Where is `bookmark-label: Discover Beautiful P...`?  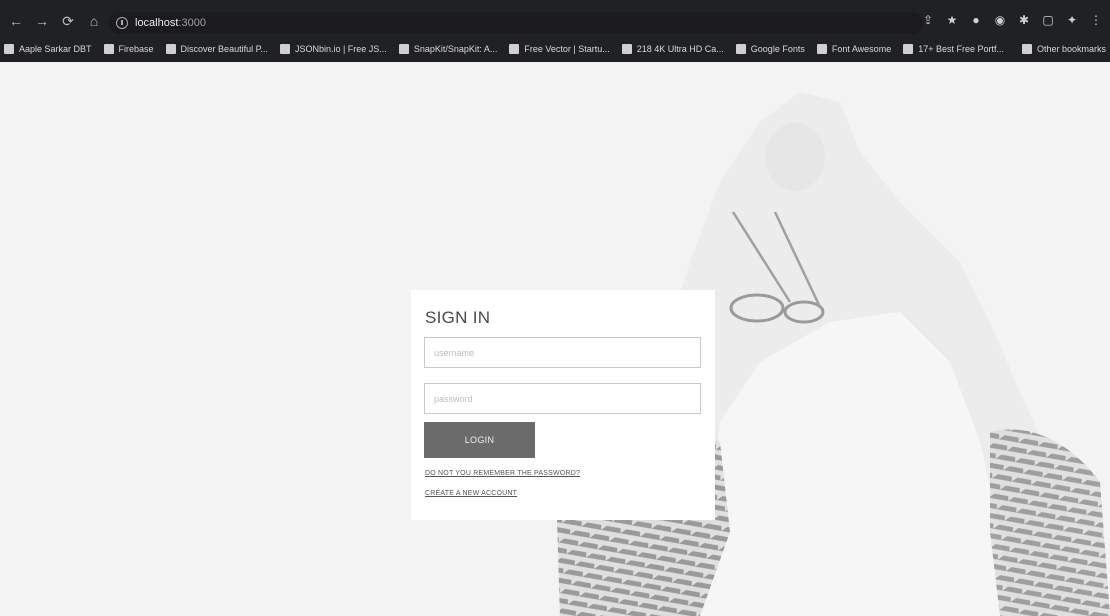
bookmark-label: Discover Beautiful P... is located at coordinates (224, 49).